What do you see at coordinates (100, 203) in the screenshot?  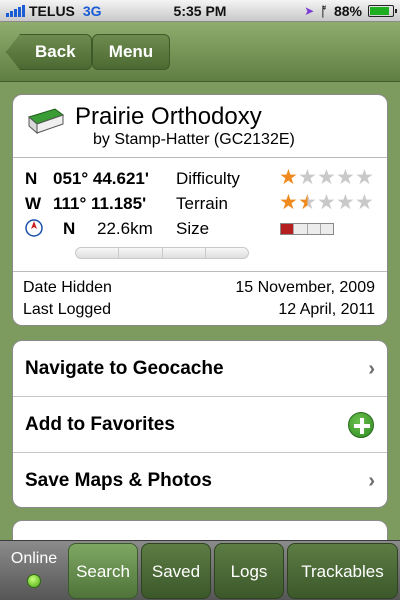 I see `longitude-value: 111° 11.185'` at bounding box center [100, 203].